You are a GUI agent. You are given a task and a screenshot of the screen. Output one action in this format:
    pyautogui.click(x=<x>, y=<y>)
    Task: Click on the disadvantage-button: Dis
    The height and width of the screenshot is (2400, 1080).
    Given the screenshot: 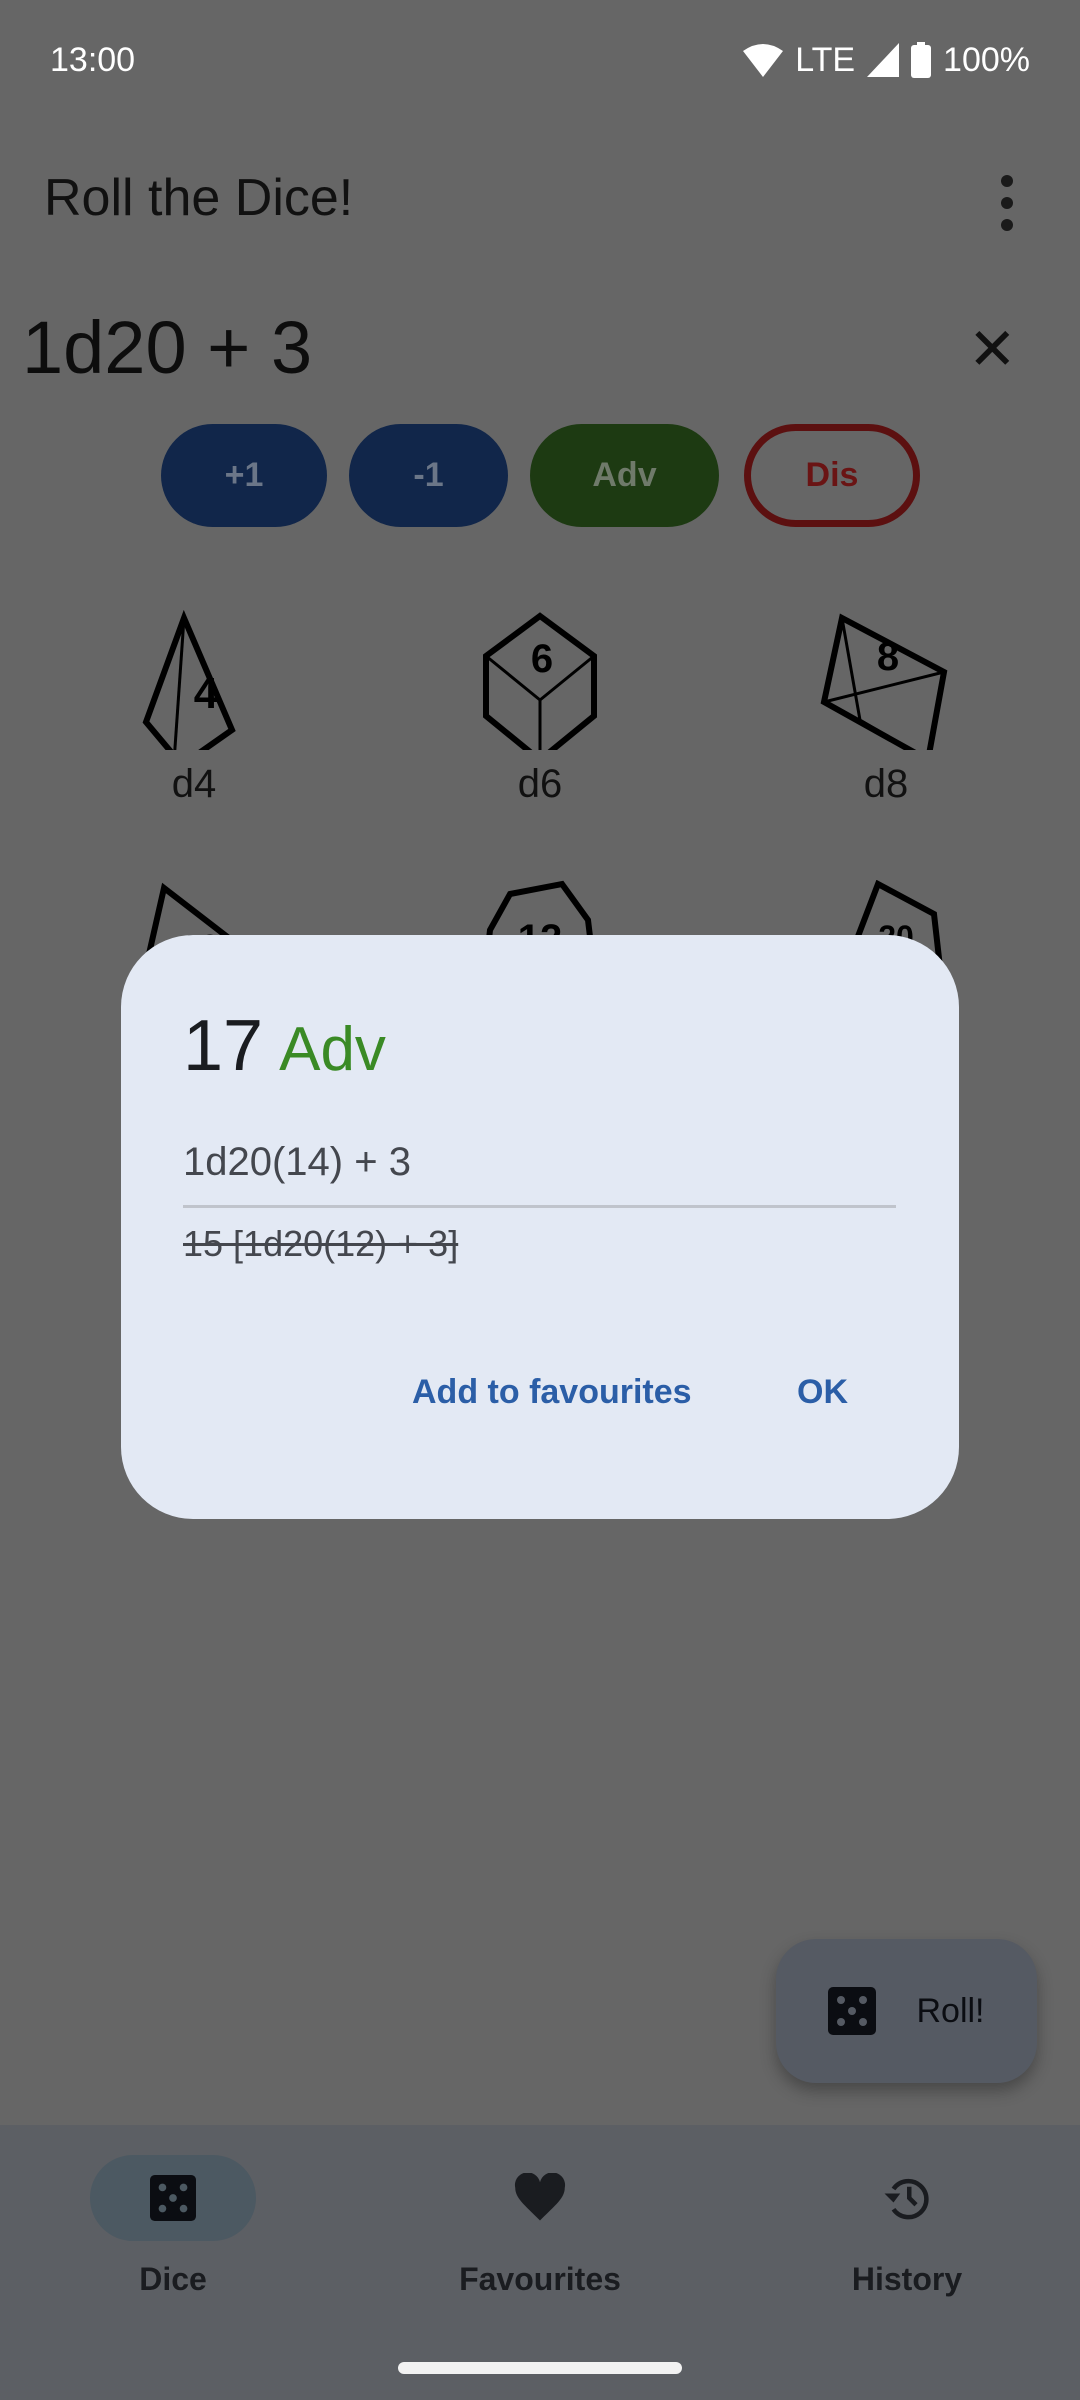 What is the action you would take?
    pyautogui.click(x=832, y=475)
    